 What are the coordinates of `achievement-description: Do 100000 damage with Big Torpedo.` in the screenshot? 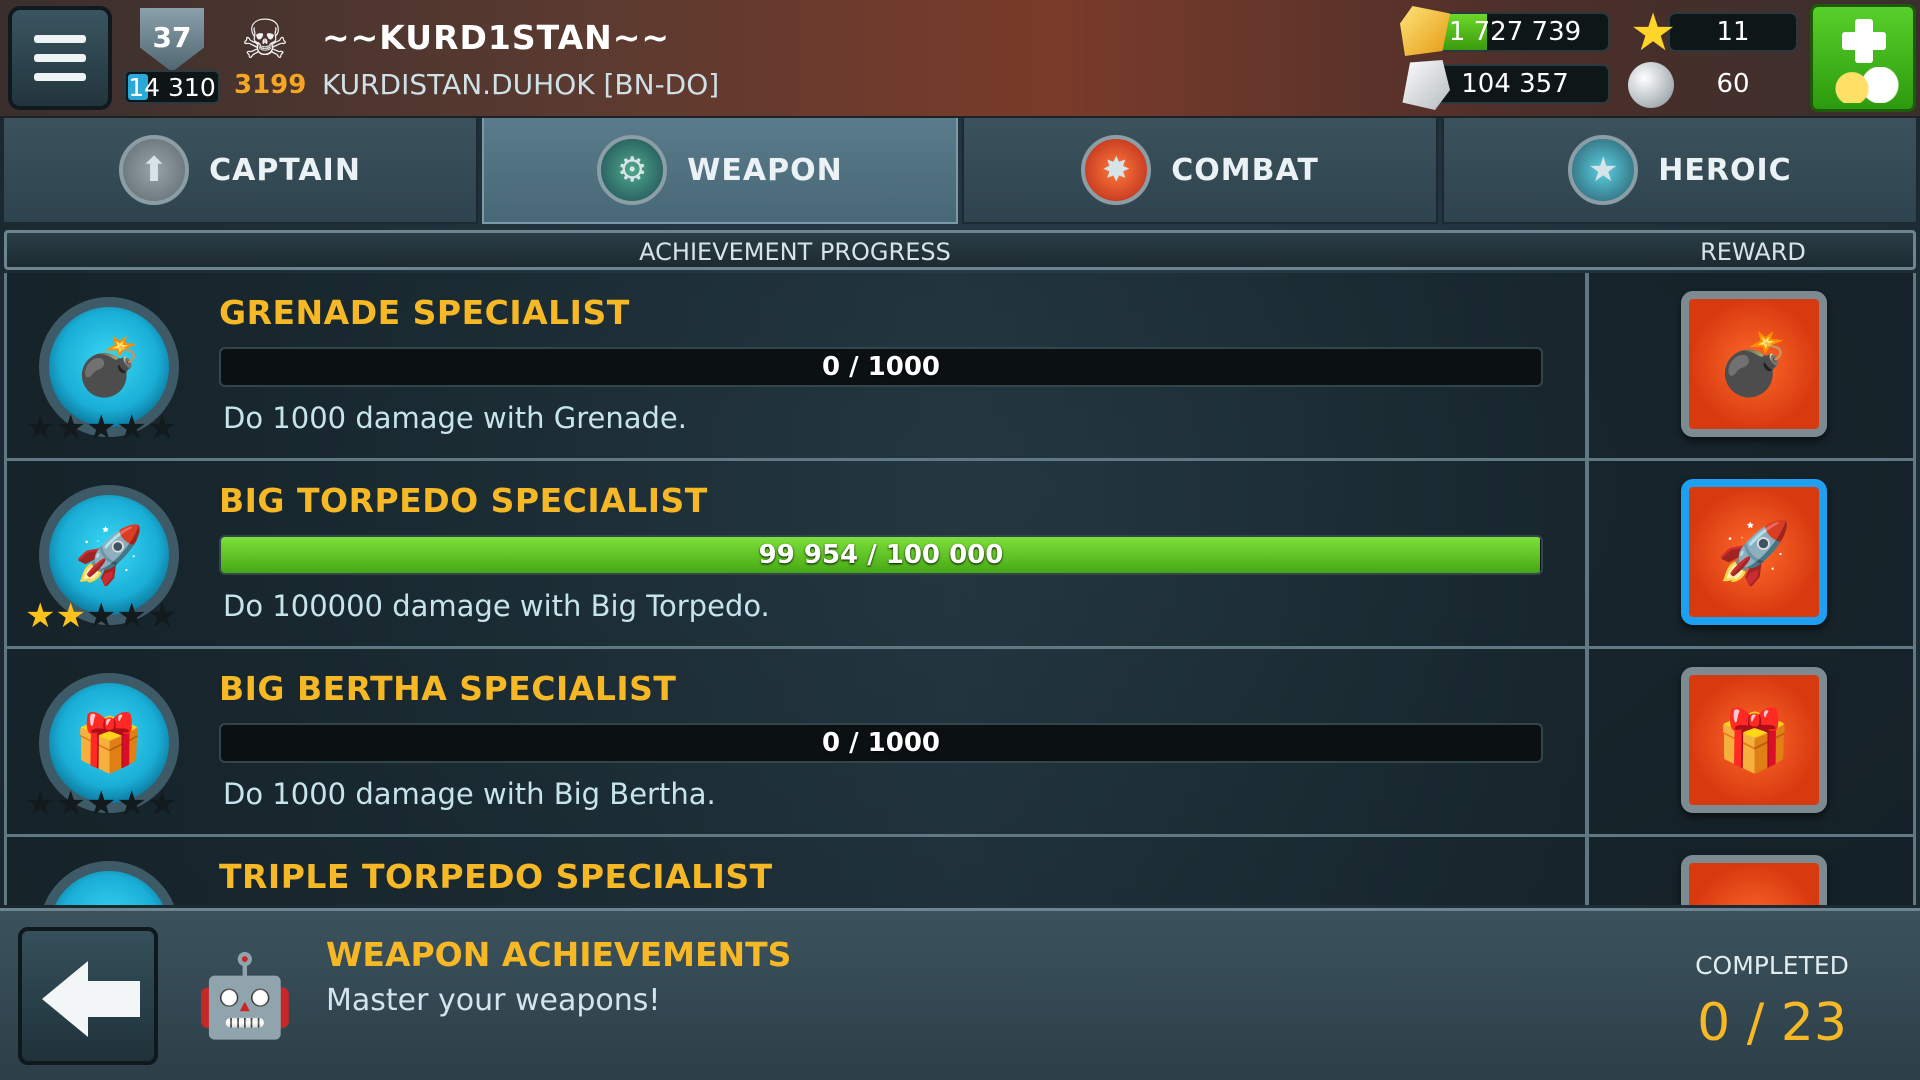 It's located at (496, 606).